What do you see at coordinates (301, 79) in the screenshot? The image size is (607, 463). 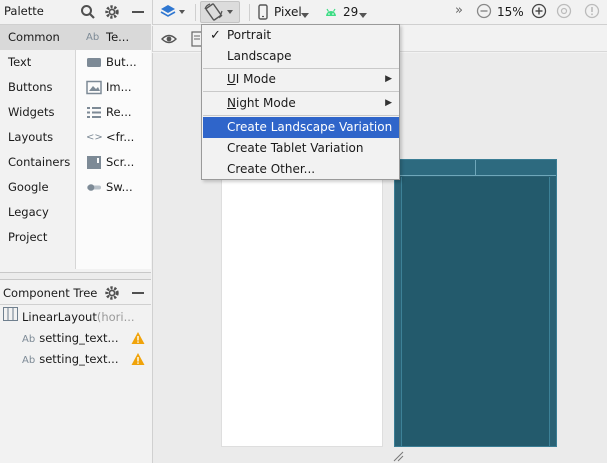 I see `menu-item-ui-mode: UI Mode ▶` at bounding box center [301, 79].